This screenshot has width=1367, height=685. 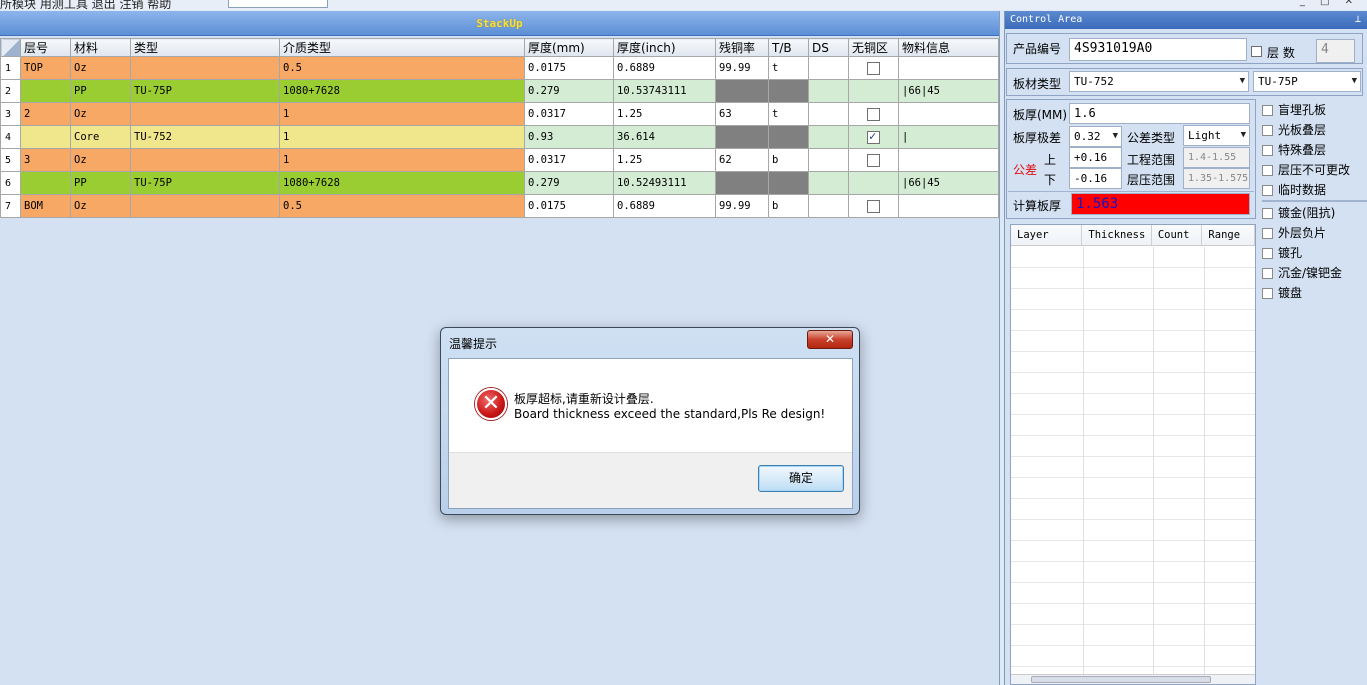 I want to click on col-header-residual-copper: 残铜率, so click(x=742, y=47).